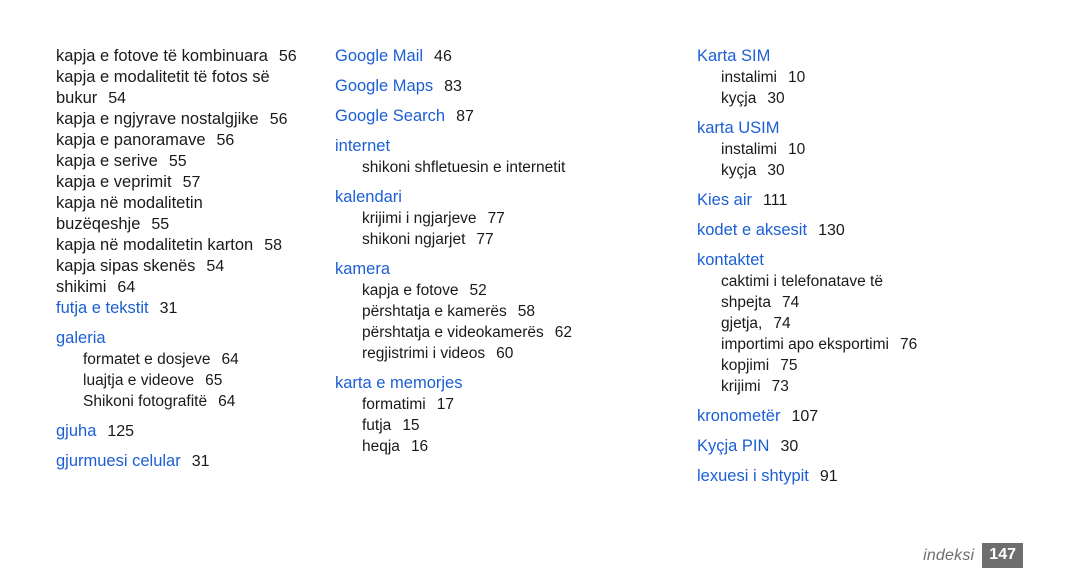 The height and width of the screenshot is (586, 1080). I want to click on index-subentry: shpejta 74, so click(888, 302).